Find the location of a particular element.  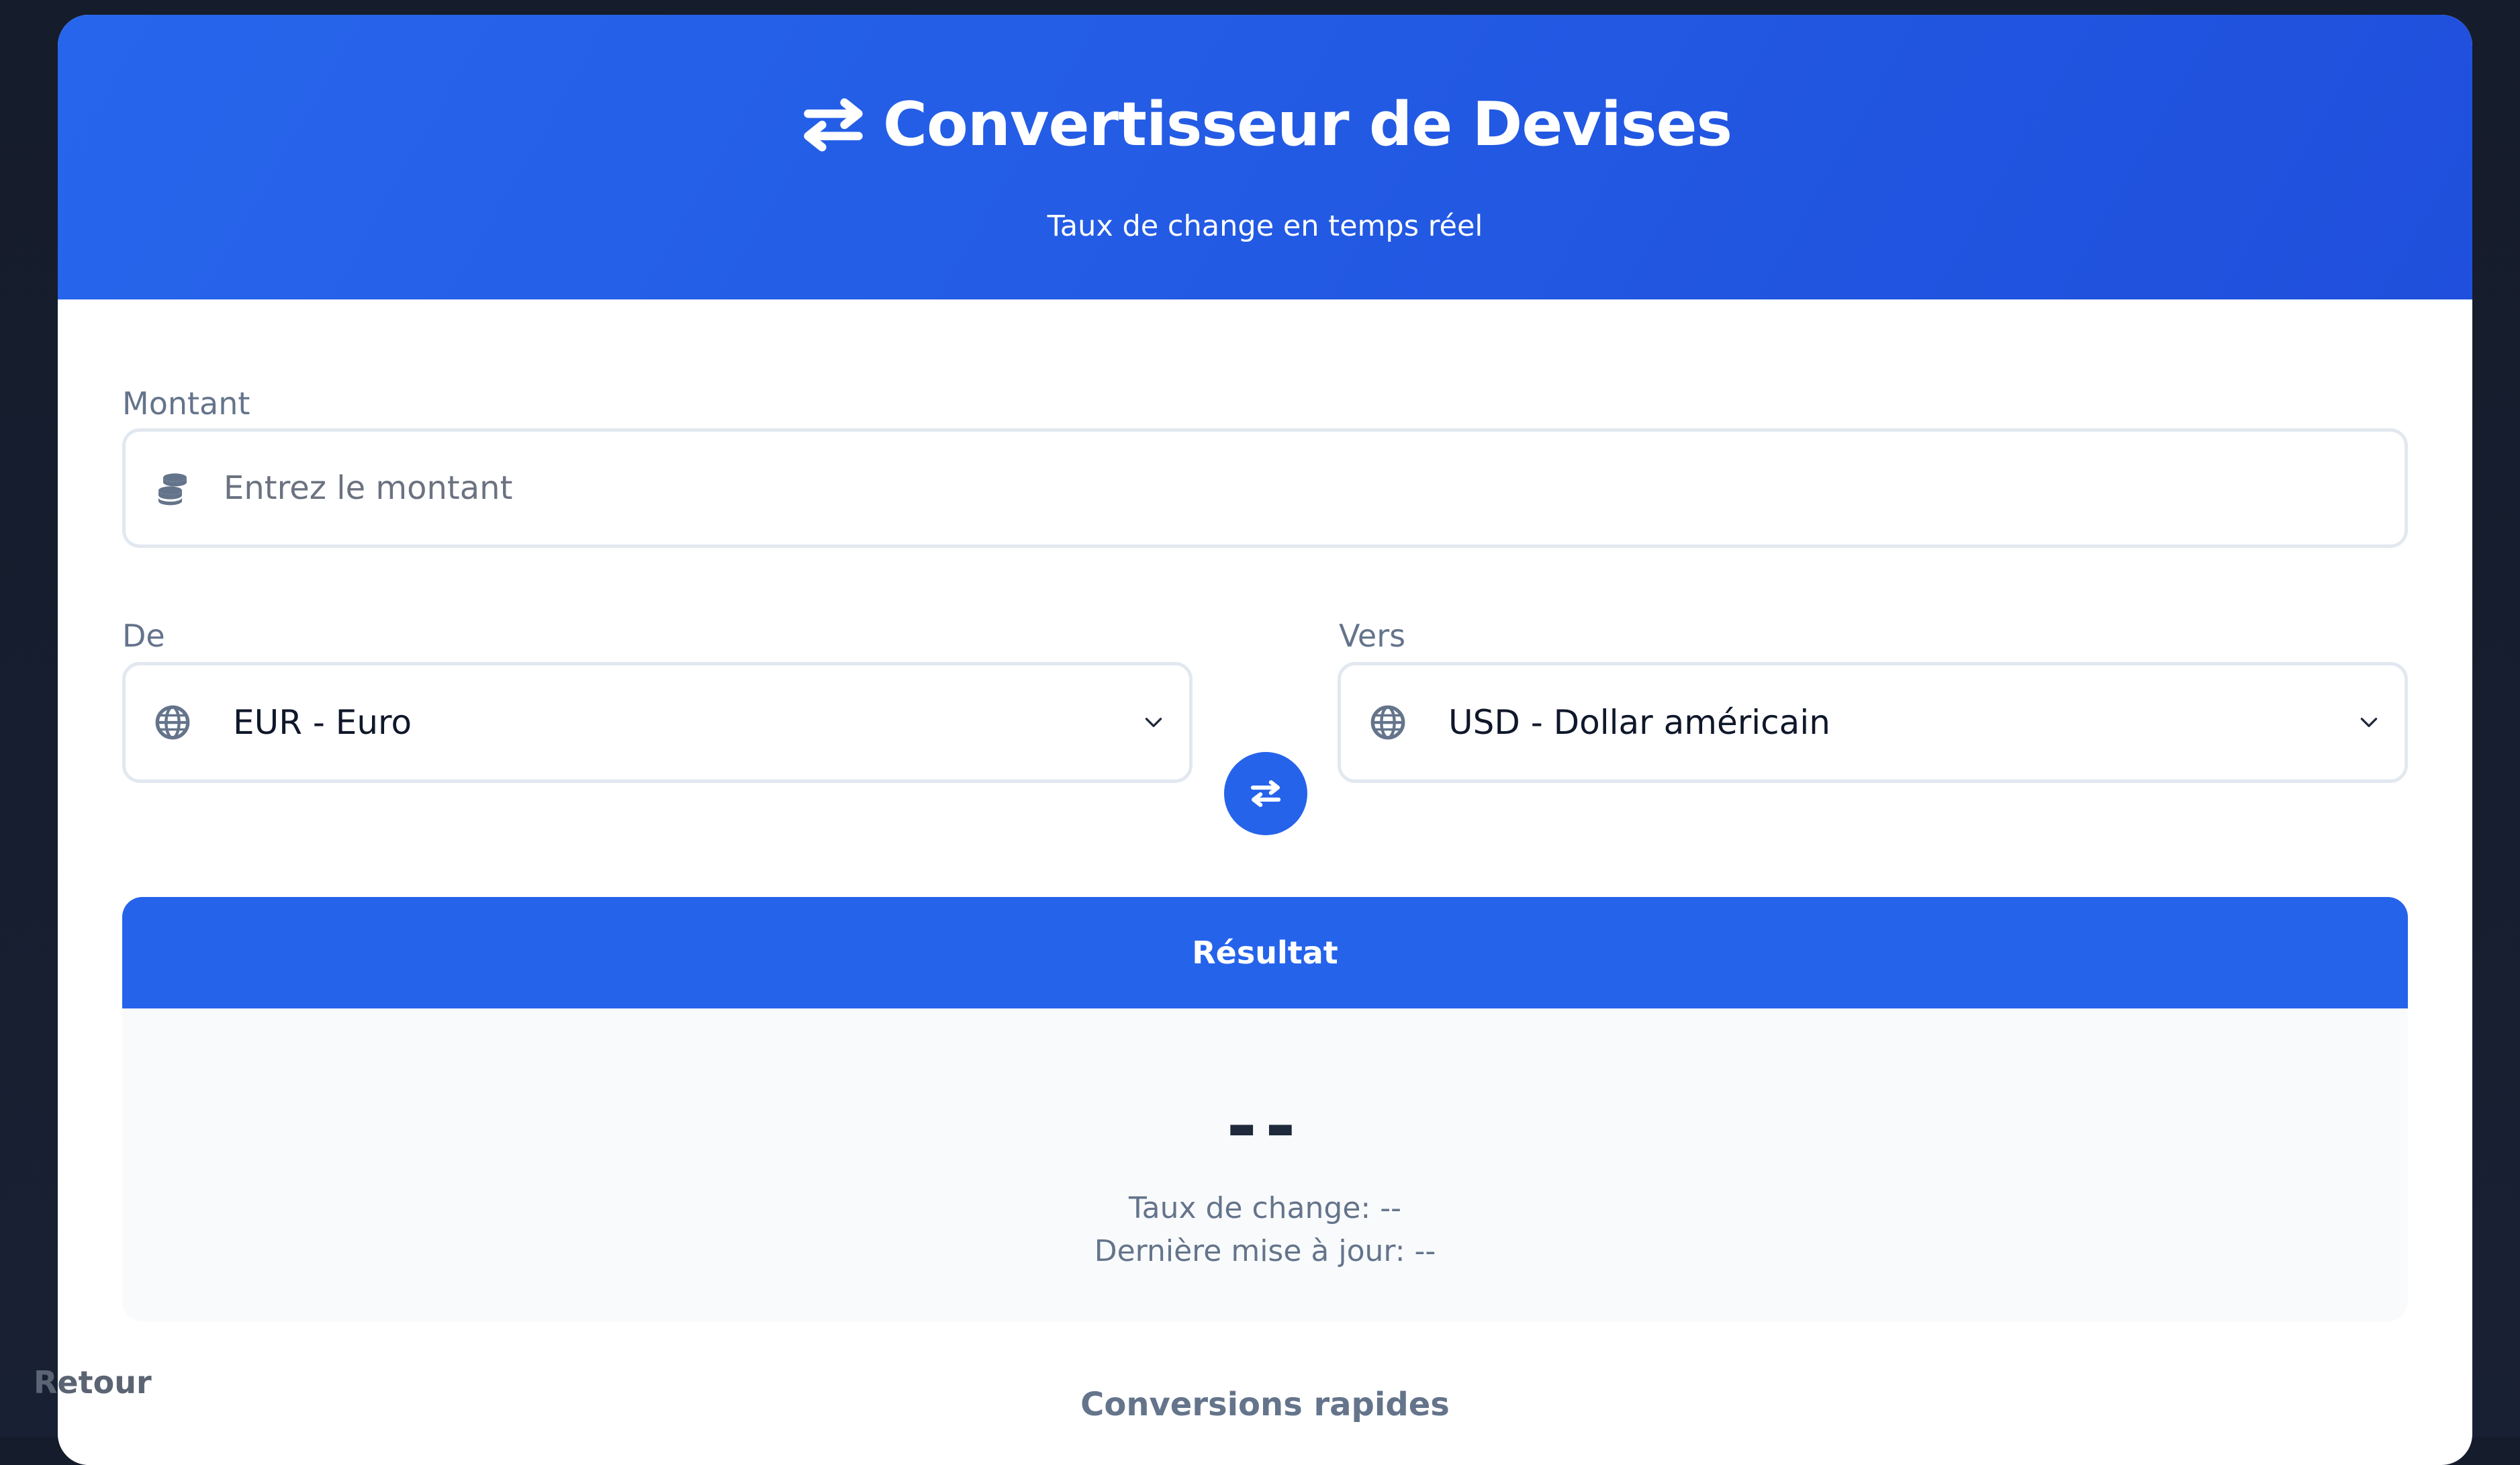

to-label: Vers is located at coordinates (1372, 636).